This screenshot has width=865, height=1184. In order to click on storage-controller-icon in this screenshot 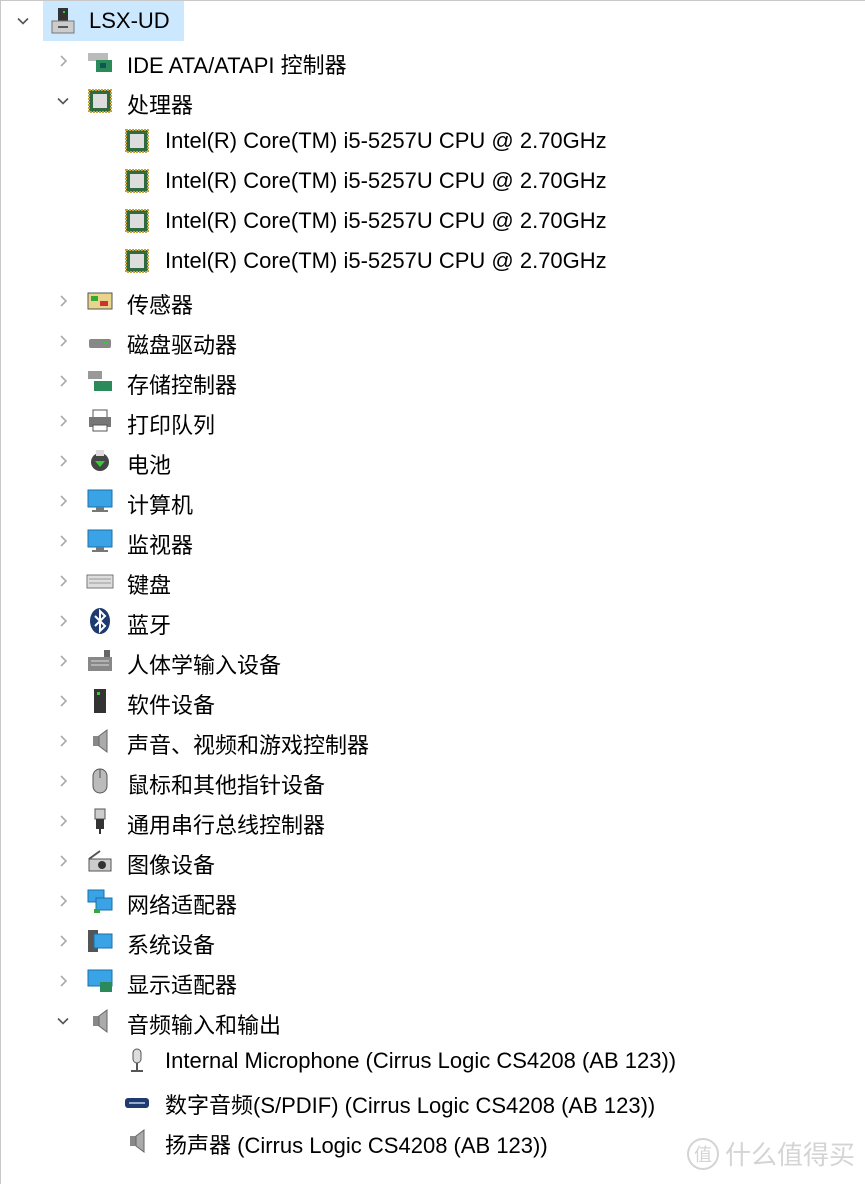, I will do `click(100, 381)`.